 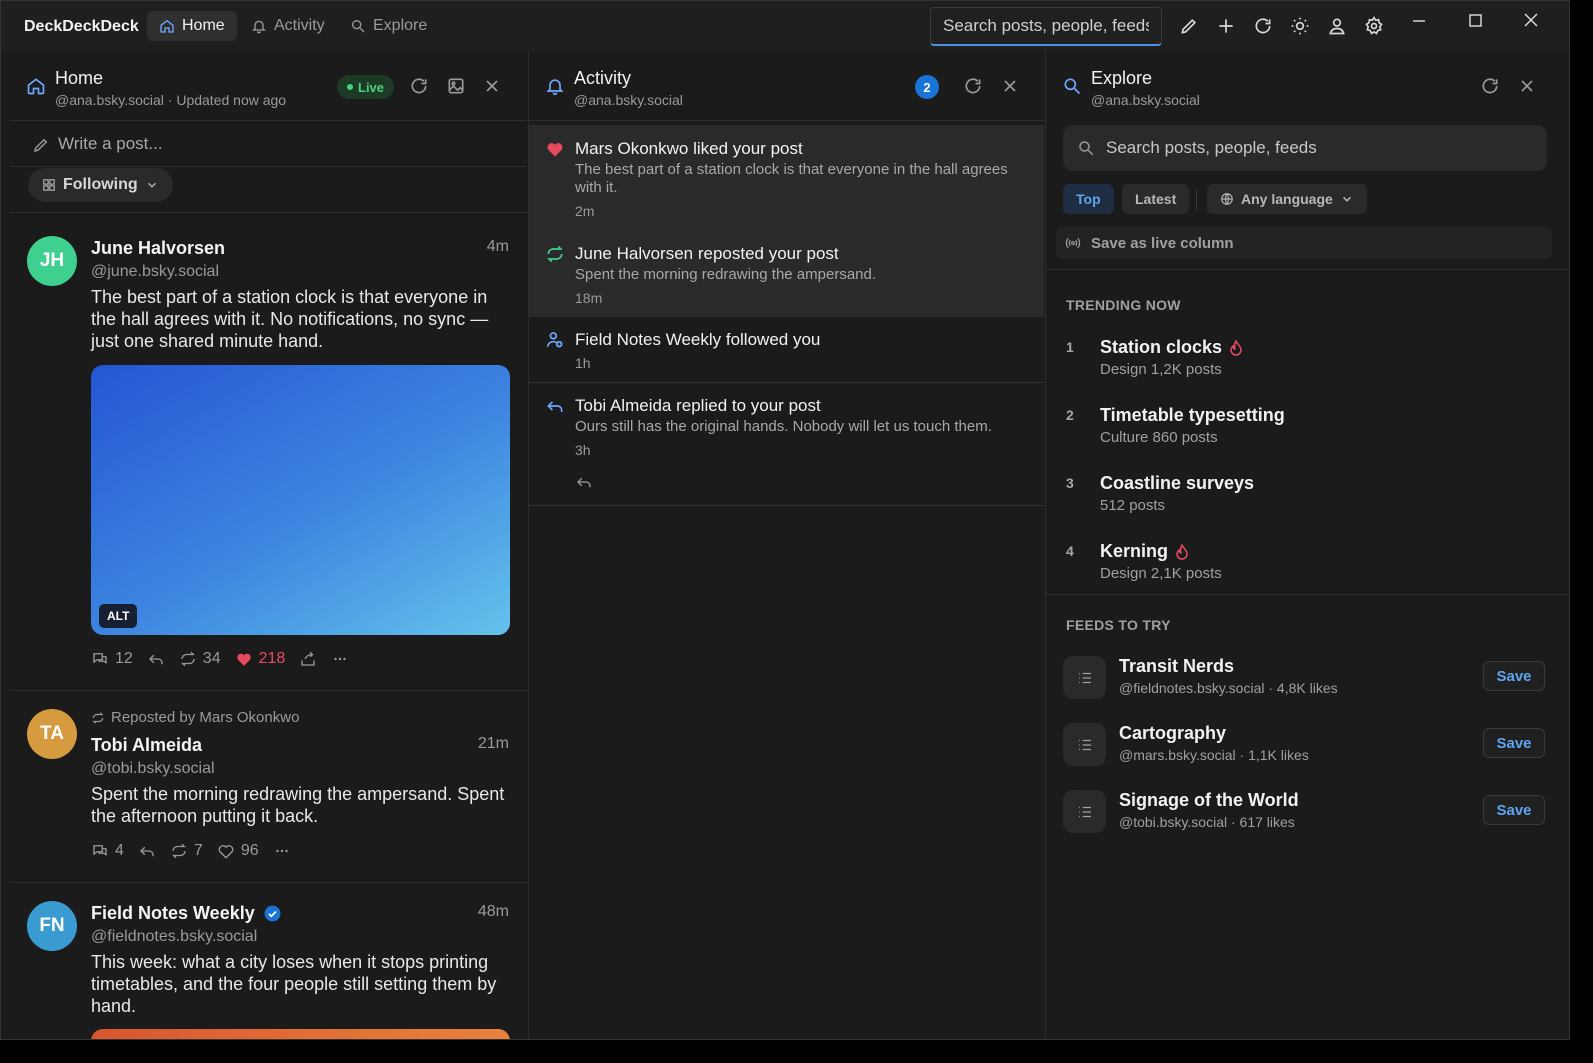 What do you see at coordinates (52, 734) in the screenshot?
I see `avatar: TA` at bounding box center [52, 734].